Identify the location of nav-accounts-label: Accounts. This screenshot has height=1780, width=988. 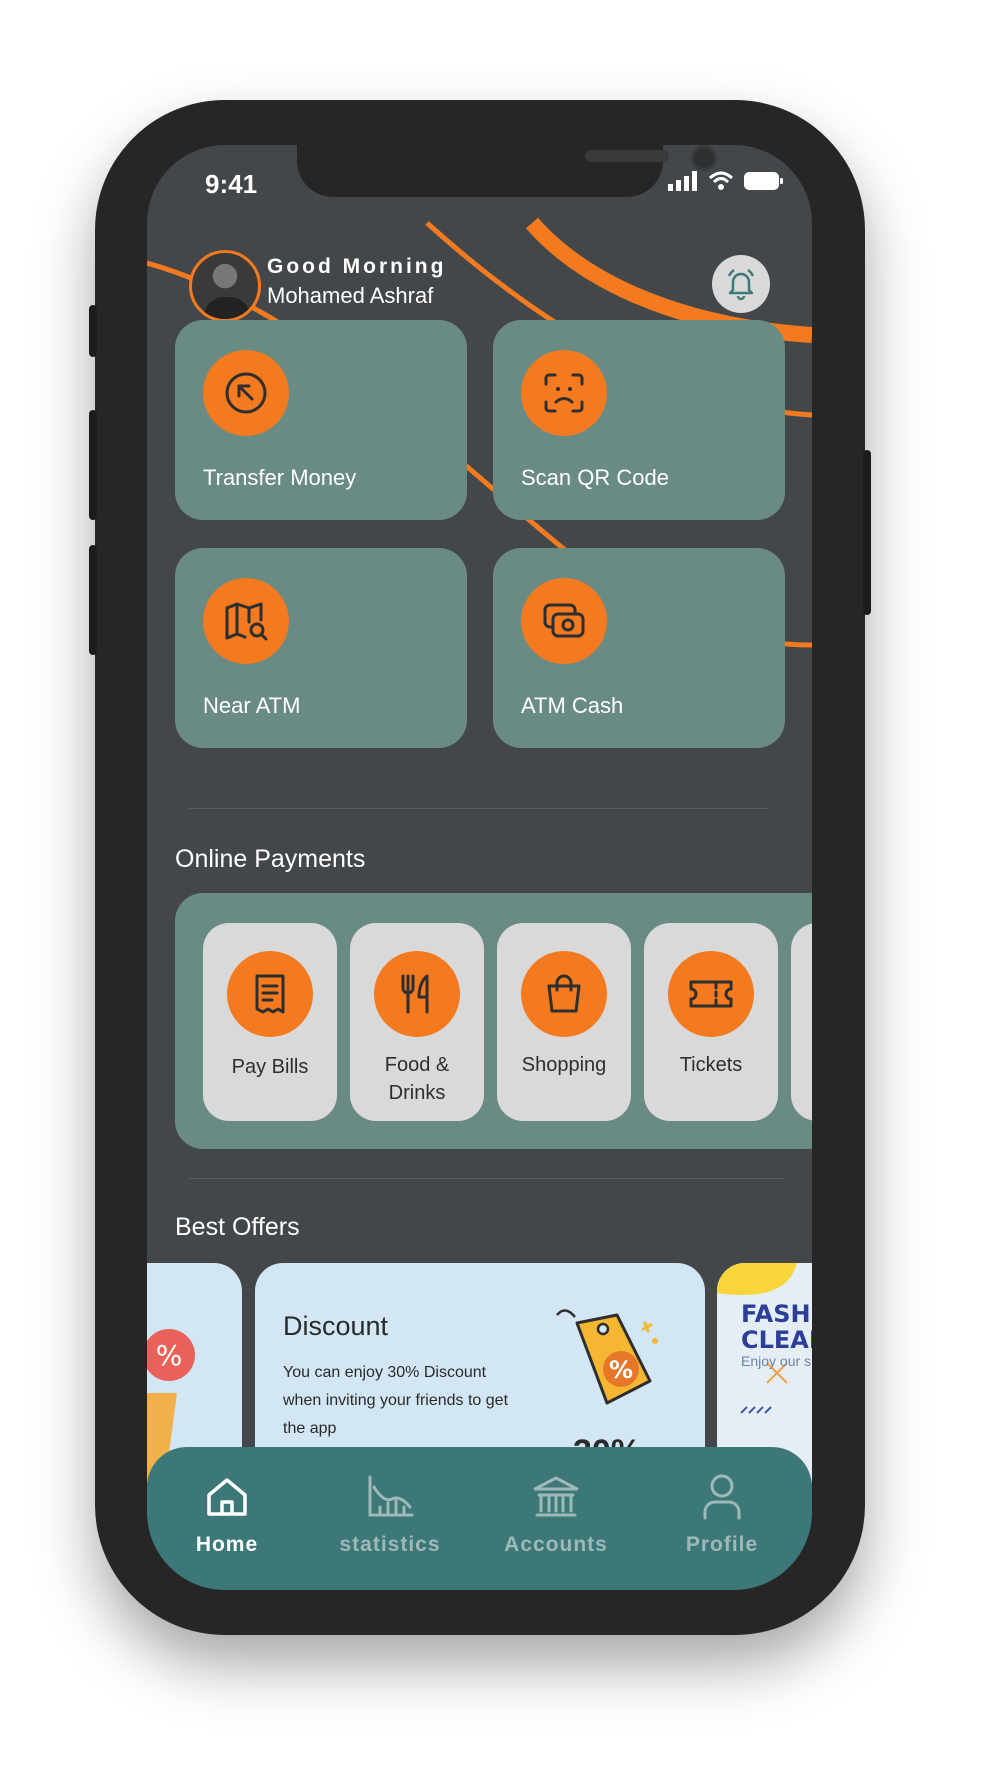
(556, 1544).